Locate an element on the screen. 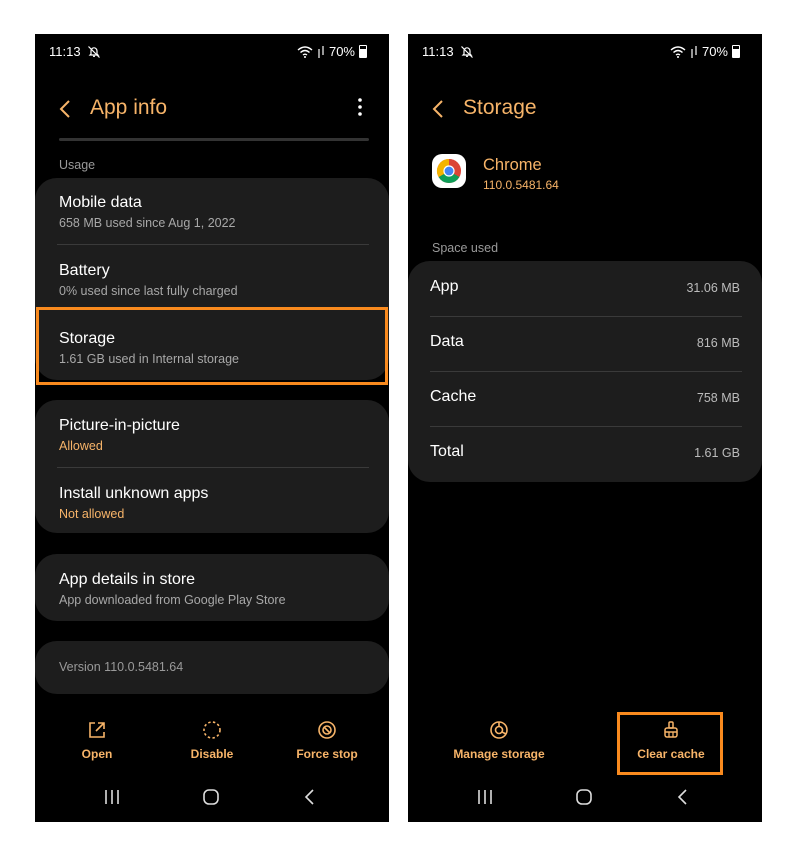  row-value: 758 MB is located at coordinates (718, 398).